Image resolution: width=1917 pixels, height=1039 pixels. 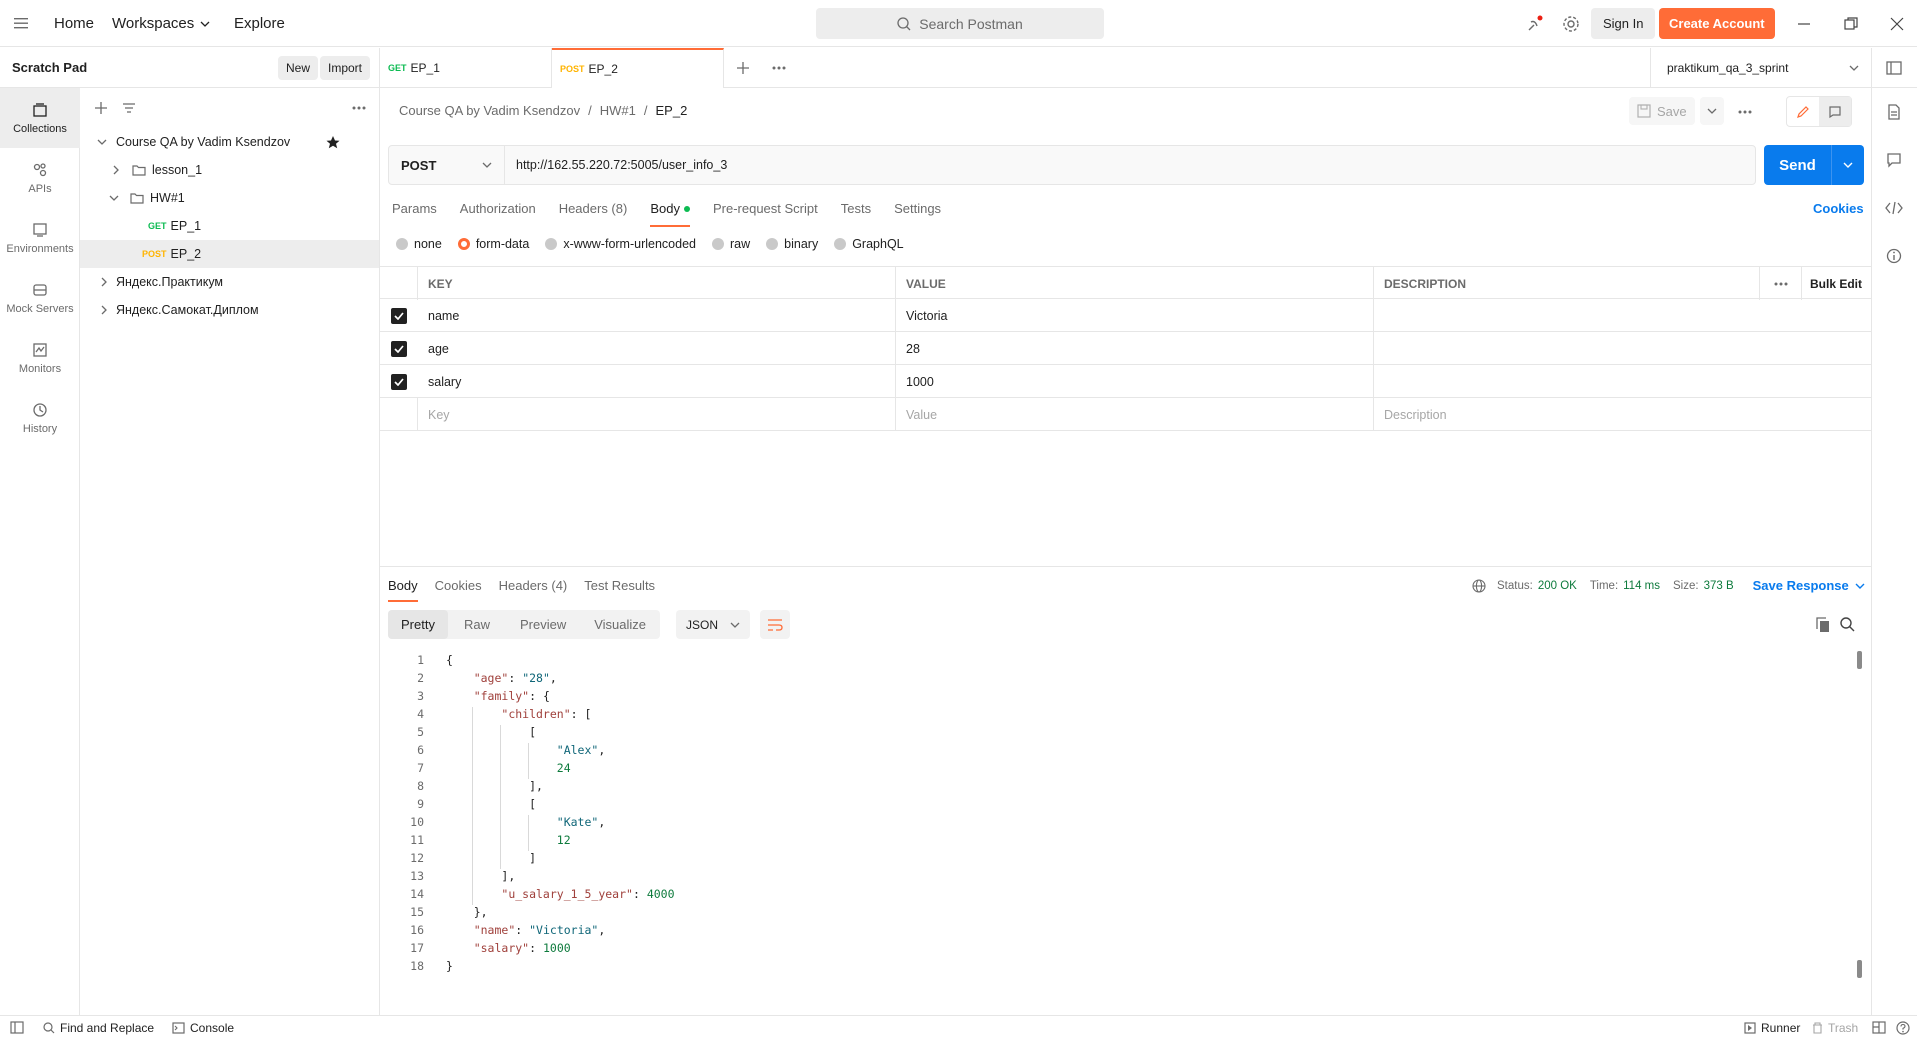 What do you see at coordinates (229, 142) in the screenshot?
I see `tree-collection: Course QA by Vadim Ksendzov` at bounding box center [229, 142].